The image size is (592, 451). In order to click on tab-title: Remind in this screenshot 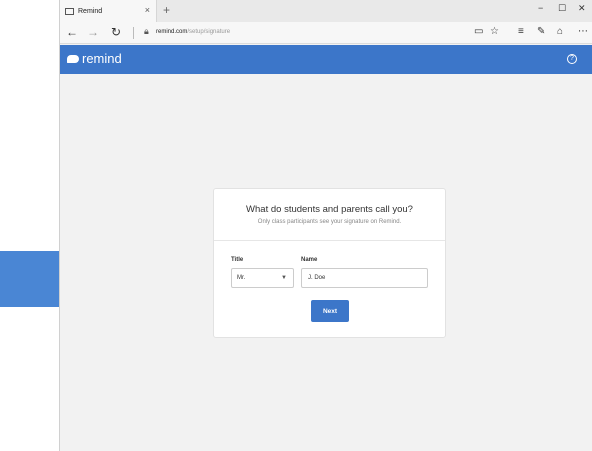, I will do `click(90, 11)`.